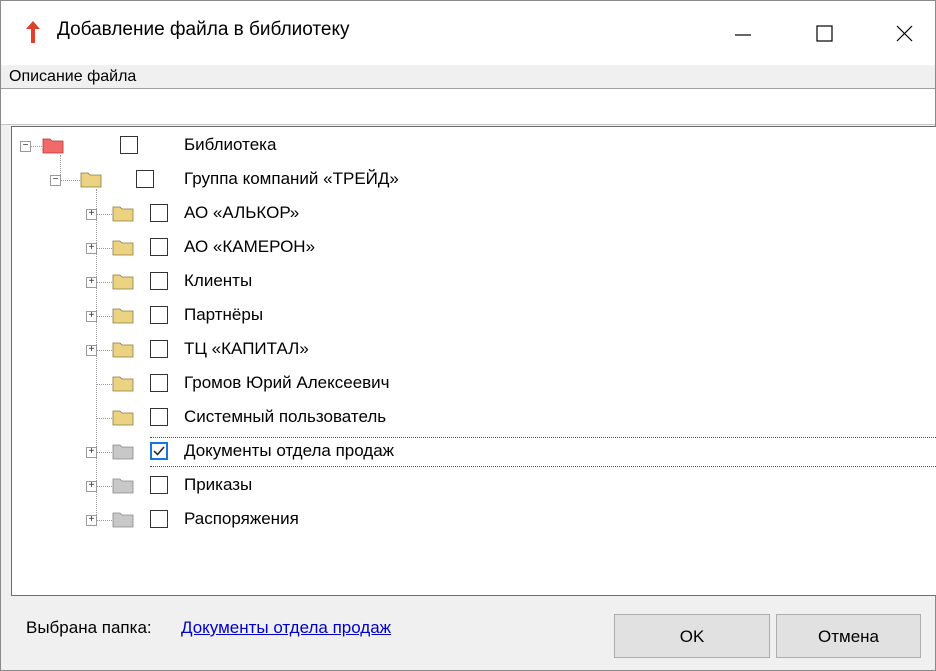 The image size is (936, 671). What do you see at coordinates (291, 178) in the screenshot?
I see `node-label: Группа компаний «ТРЕЙД»` at bounding box center [291, 178].